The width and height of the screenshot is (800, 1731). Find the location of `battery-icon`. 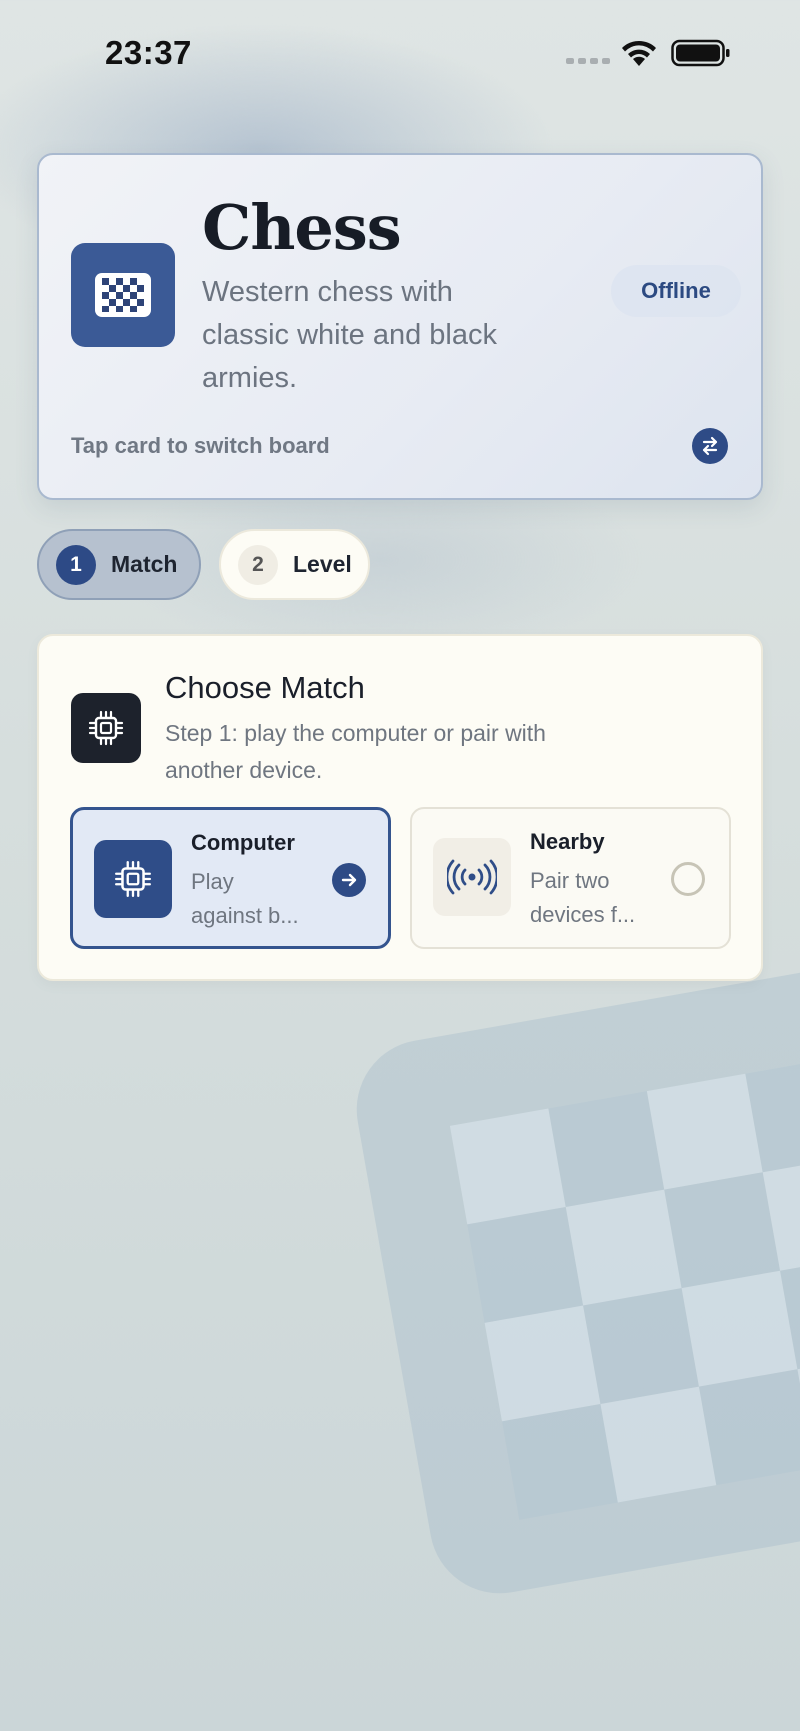

battery-icon is located at coordinates (700, 53).